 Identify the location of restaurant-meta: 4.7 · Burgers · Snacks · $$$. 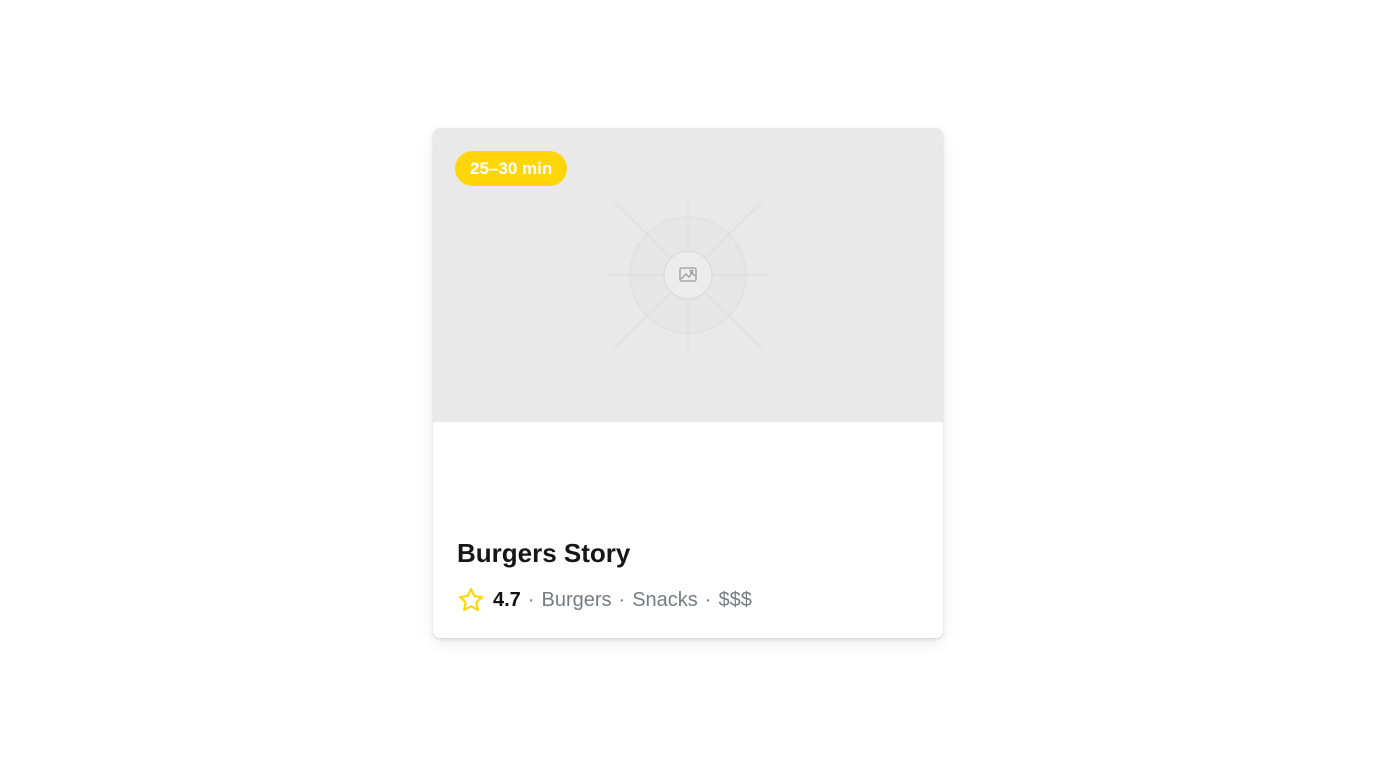
(604, 600).